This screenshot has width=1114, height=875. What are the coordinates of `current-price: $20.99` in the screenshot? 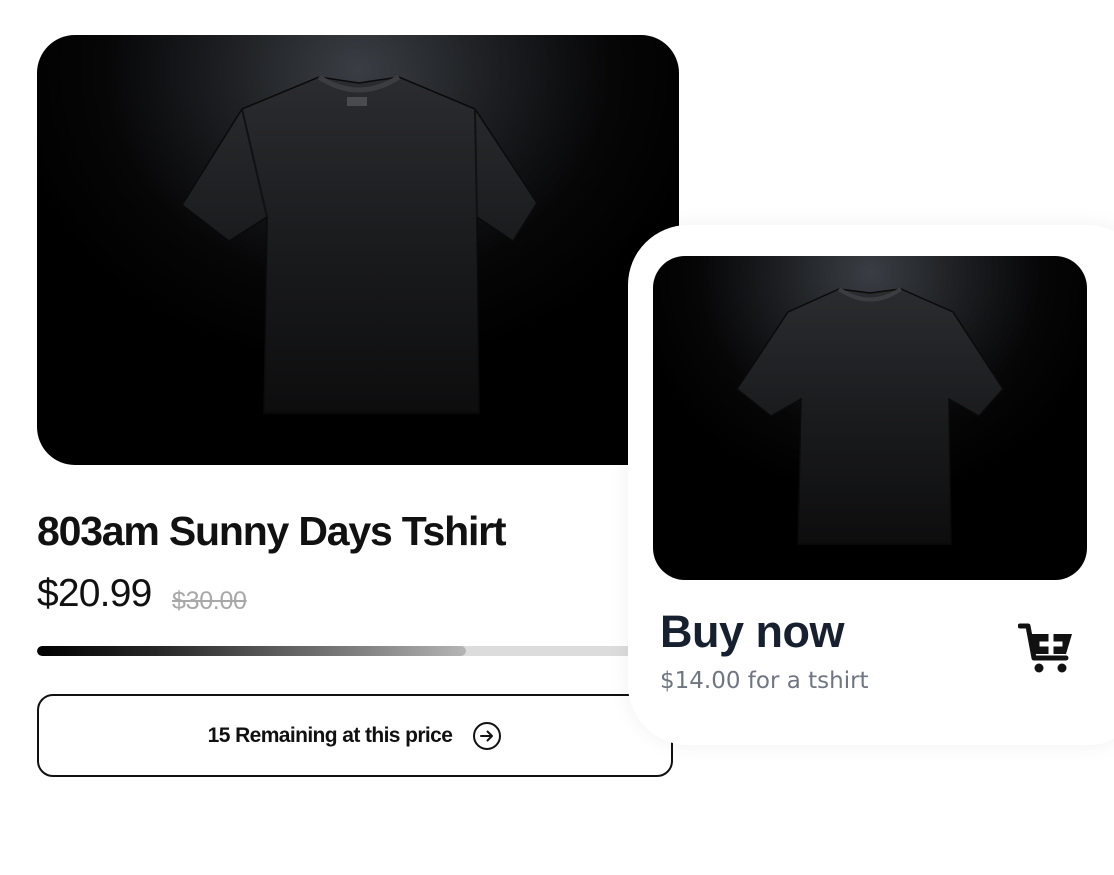 It's located at (94, 593).